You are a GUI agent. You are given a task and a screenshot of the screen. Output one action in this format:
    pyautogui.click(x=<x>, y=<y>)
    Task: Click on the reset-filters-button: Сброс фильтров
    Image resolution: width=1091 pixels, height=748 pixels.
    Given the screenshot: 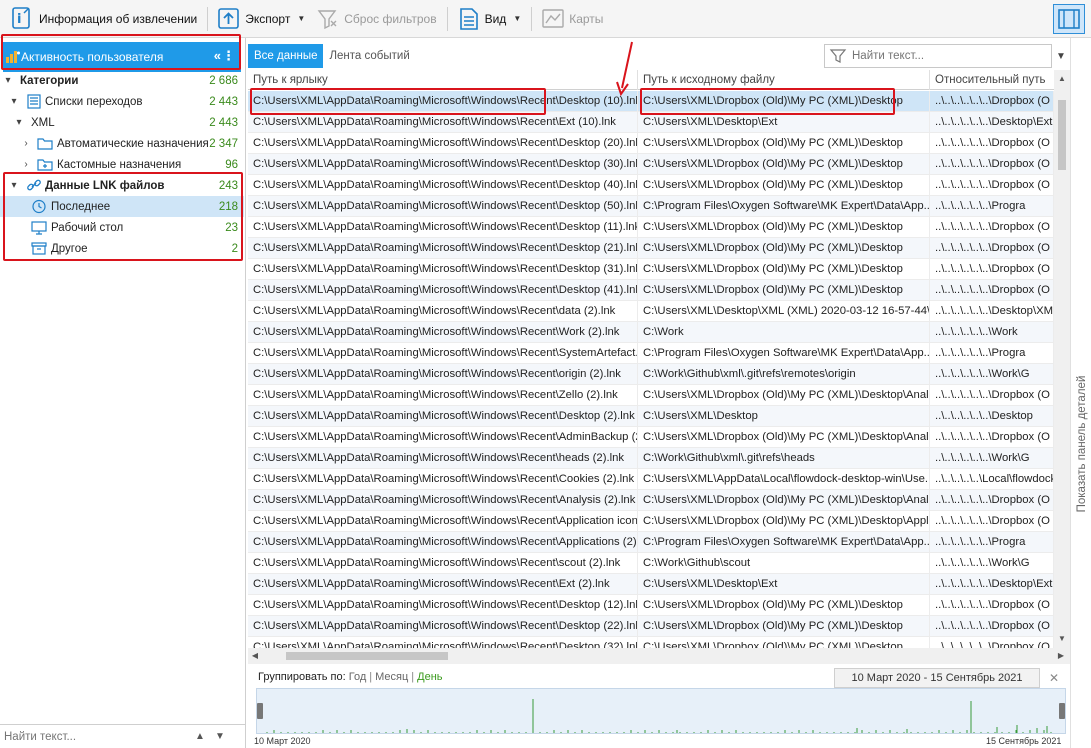 What is the action you would take?
    pyautogui.click(x=376, y=19)
    